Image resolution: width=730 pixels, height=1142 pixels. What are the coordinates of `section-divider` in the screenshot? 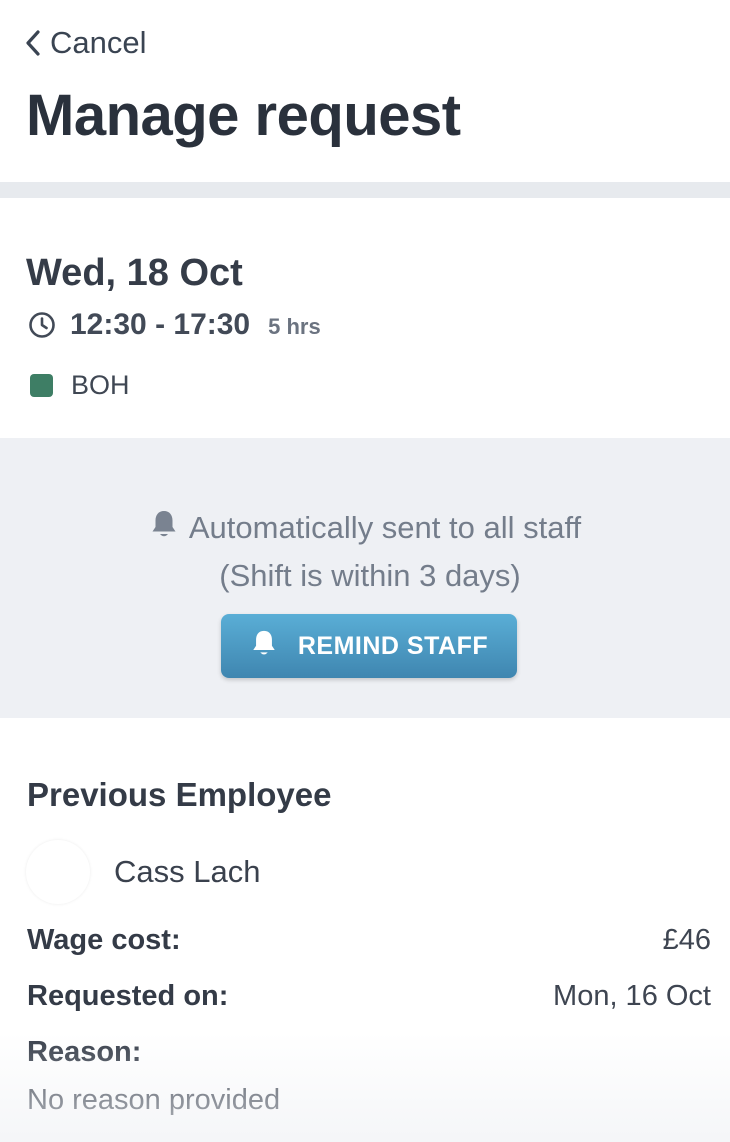 It's located at (365, 190).